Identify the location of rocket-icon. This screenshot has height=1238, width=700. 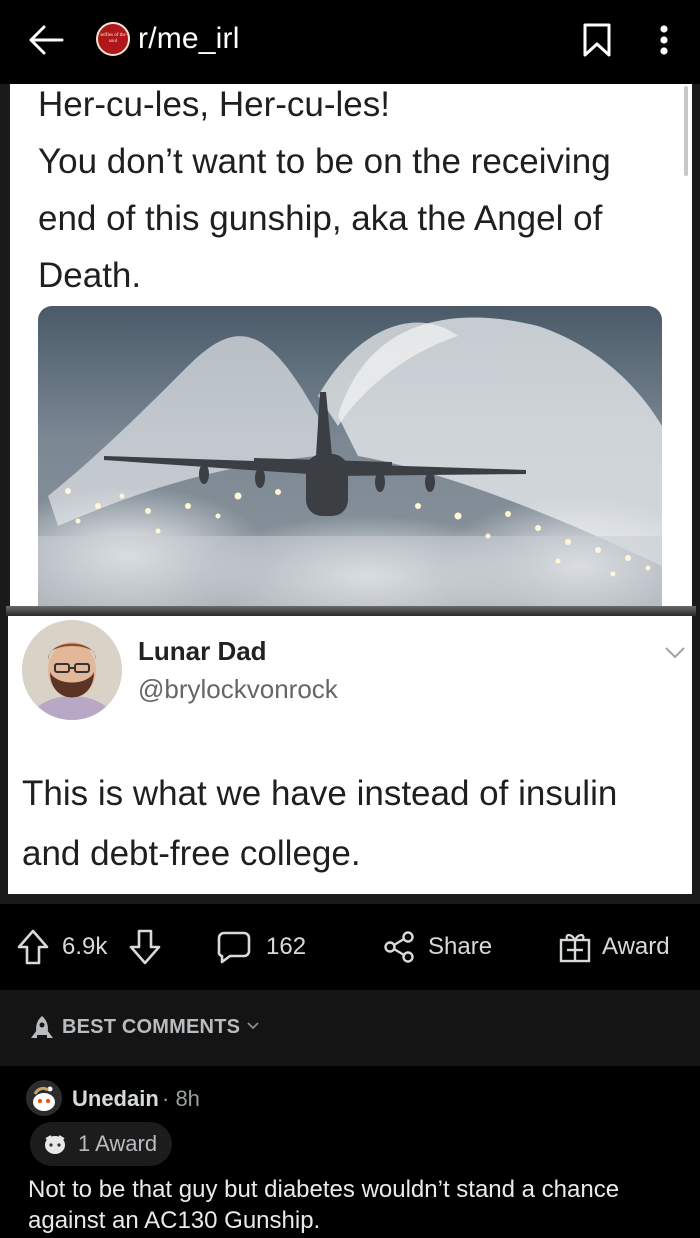
(42, 1027).